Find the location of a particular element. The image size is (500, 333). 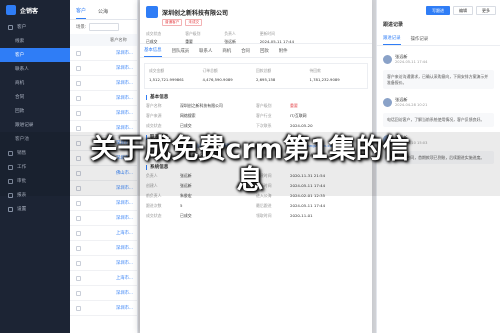

field-row: 成交状态 已成交 is located at coordinates (201, 216).